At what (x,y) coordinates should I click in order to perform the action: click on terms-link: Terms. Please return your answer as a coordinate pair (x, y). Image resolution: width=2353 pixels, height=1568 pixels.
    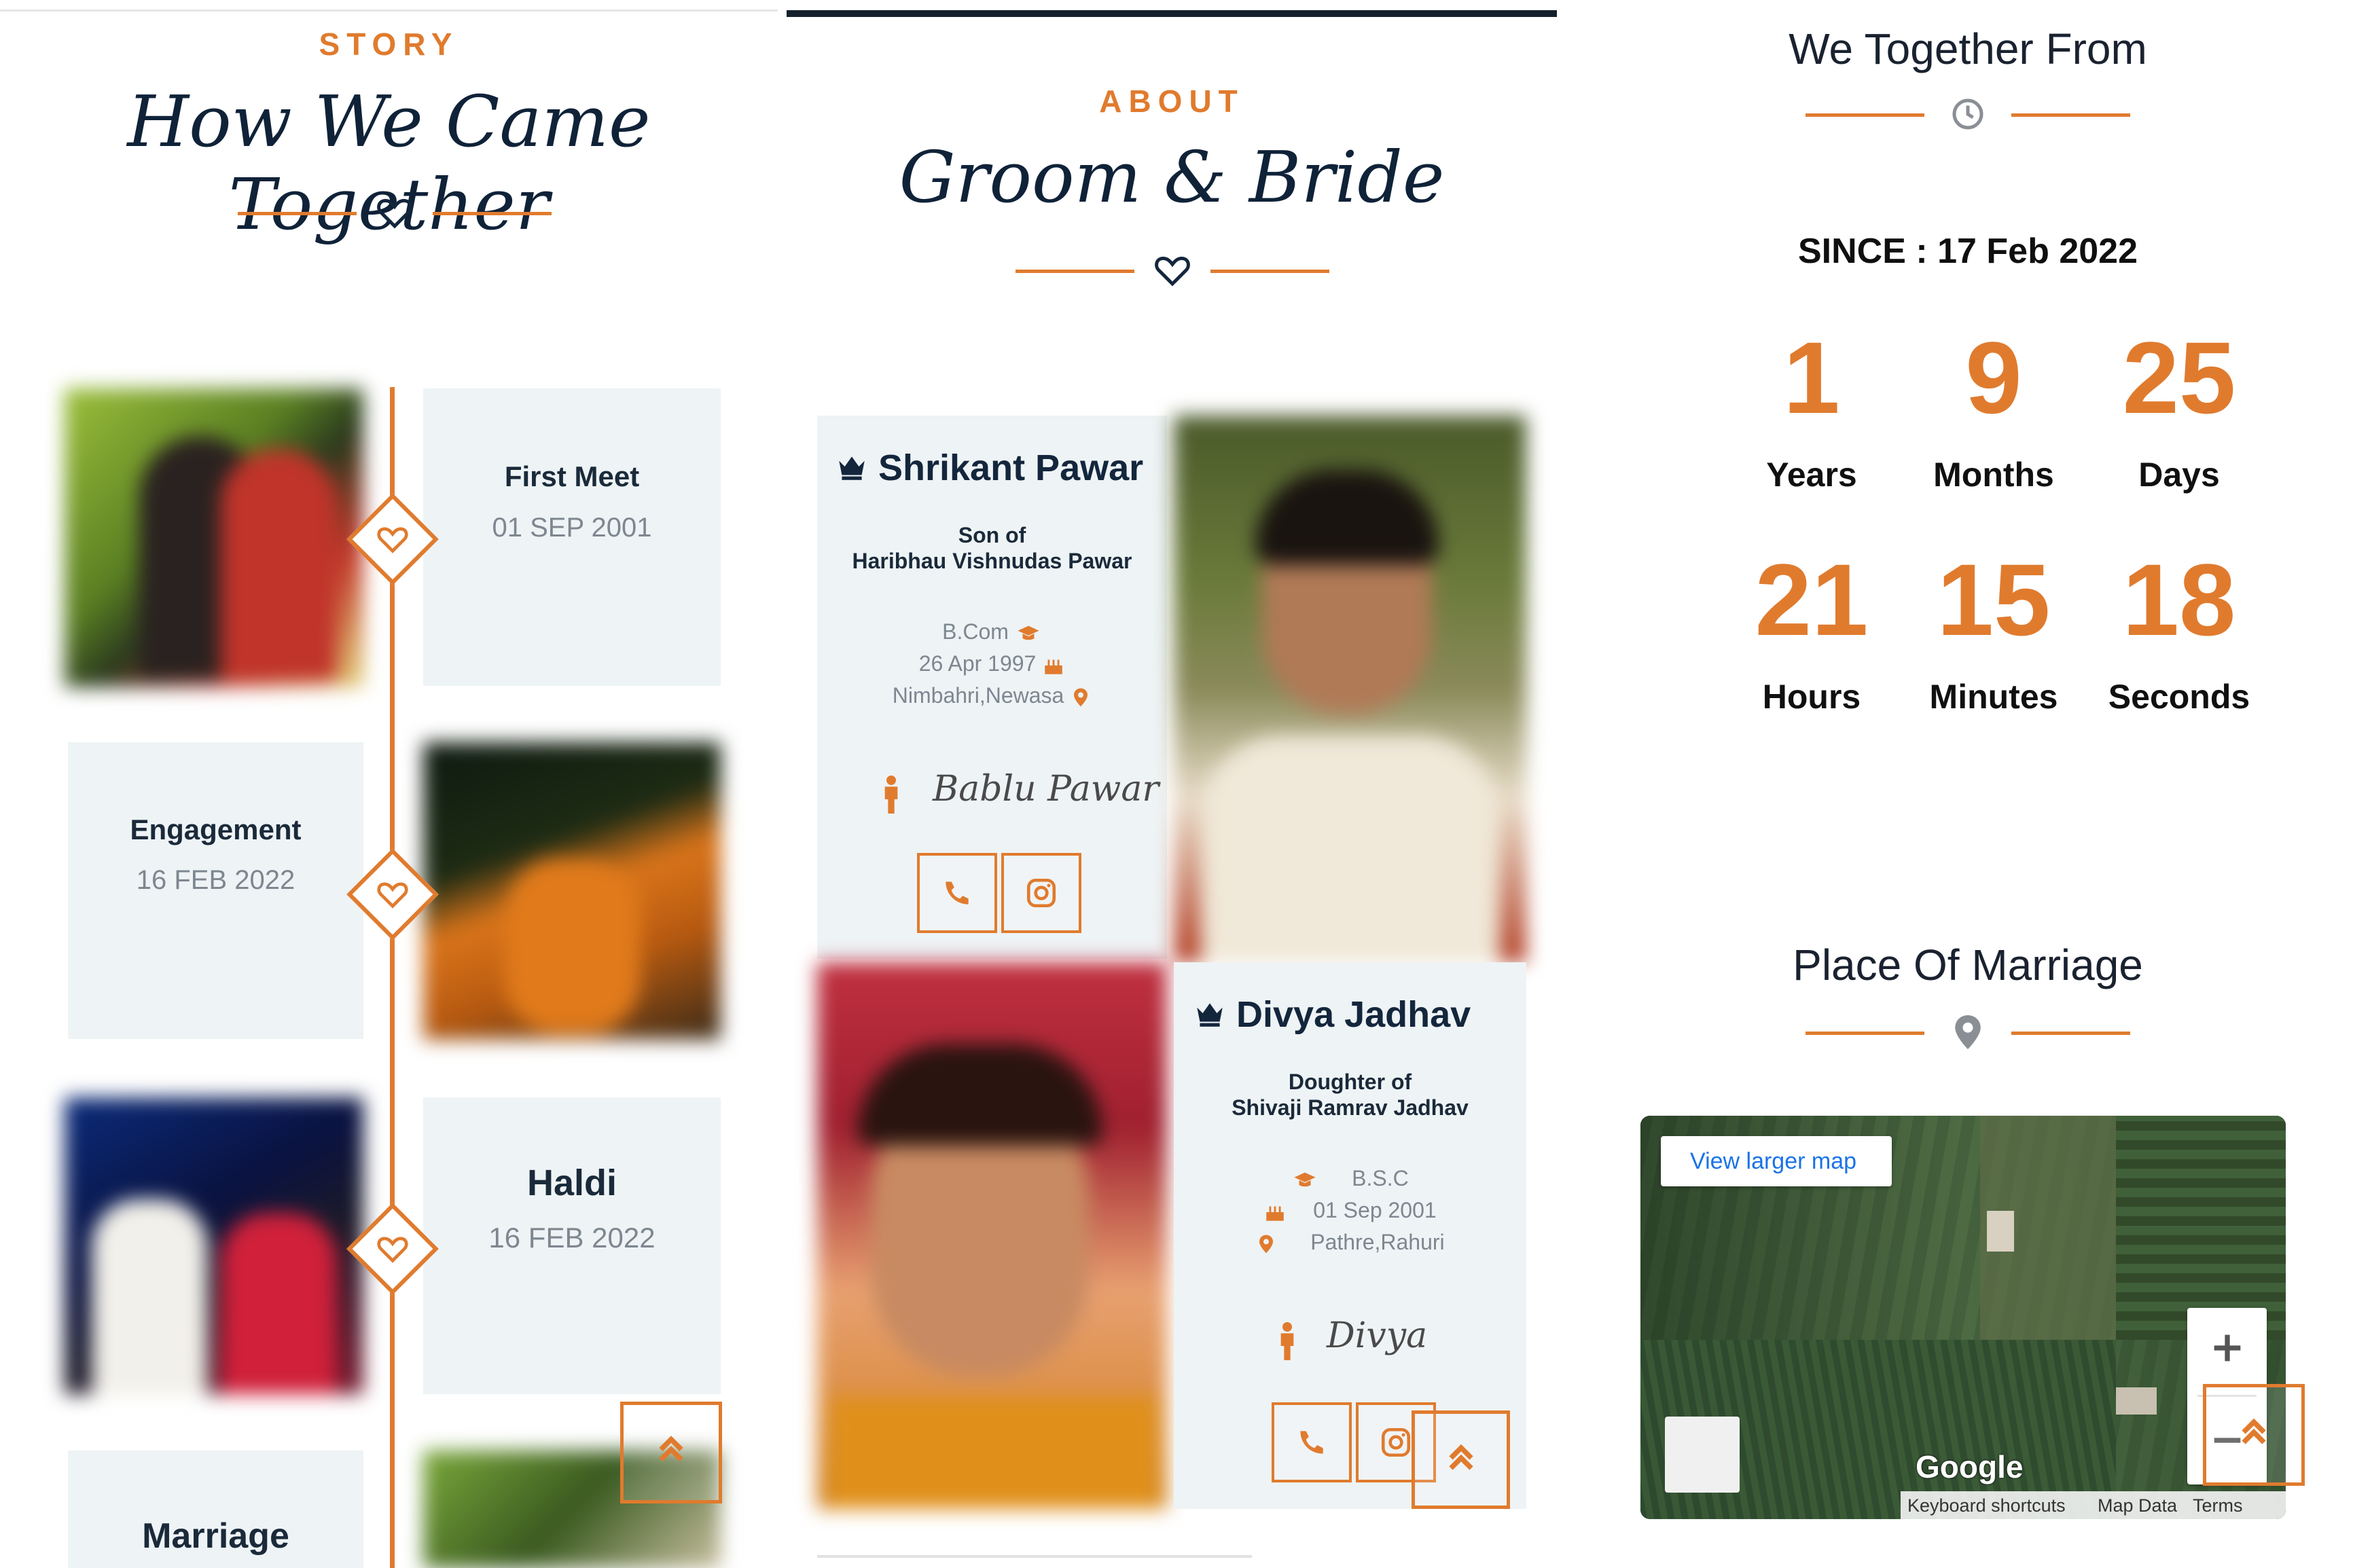
    Looking at the image, I should click on (2218, 1506).